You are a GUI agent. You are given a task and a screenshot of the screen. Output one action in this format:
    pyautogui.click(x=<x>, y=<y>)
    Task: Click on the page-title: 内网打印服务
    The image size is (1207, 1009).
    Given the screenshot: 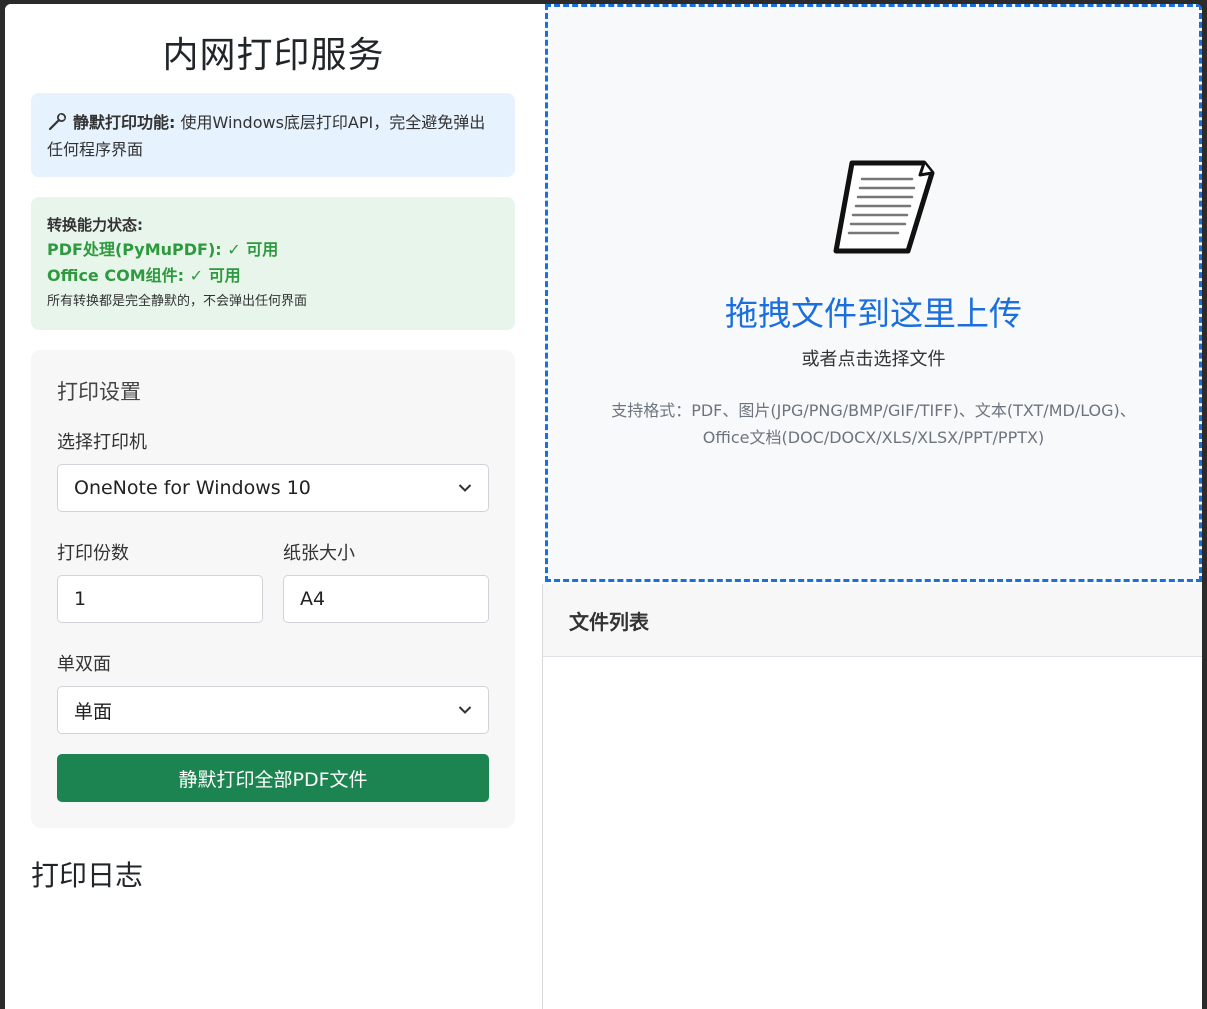 What is the action you would take?
    pyautogui.click(x=273, y=55)
    